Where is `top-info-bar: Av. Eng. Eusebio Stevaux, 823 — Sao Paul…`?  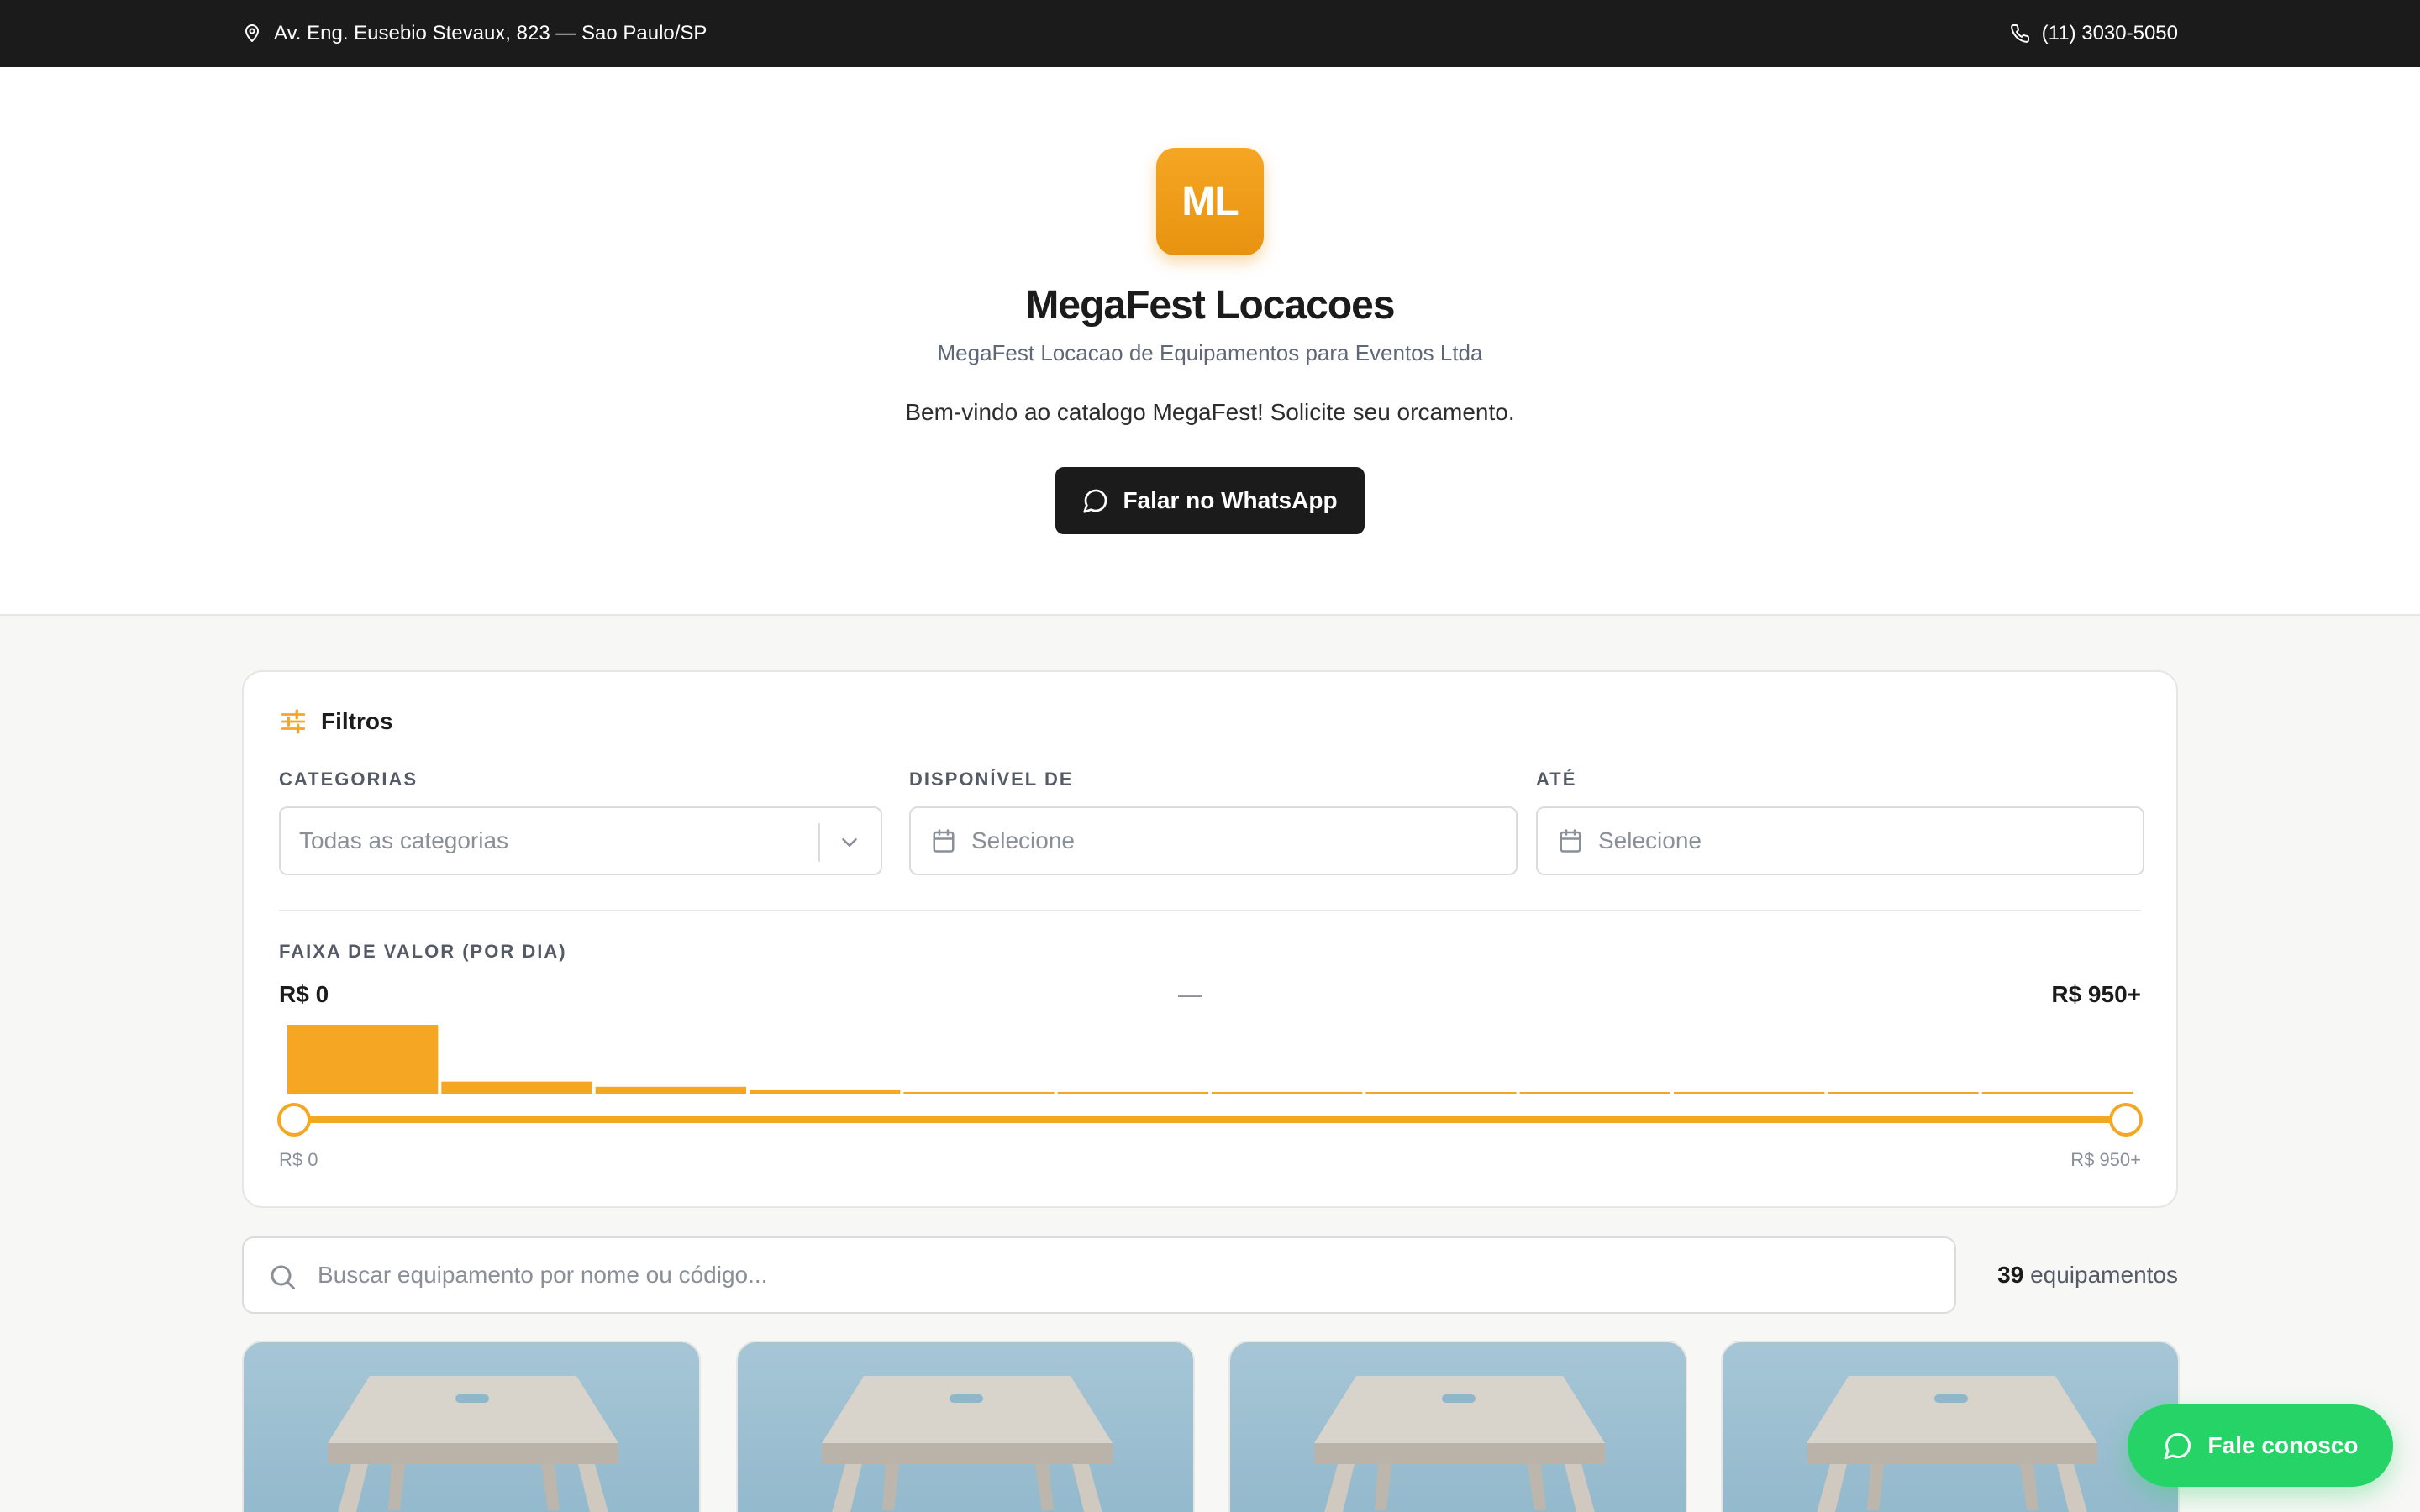
top-info-bar: Av. Eng. Eusebio Stevaux, 823 — Sao Paul… is located at coordinates (1210, 33).